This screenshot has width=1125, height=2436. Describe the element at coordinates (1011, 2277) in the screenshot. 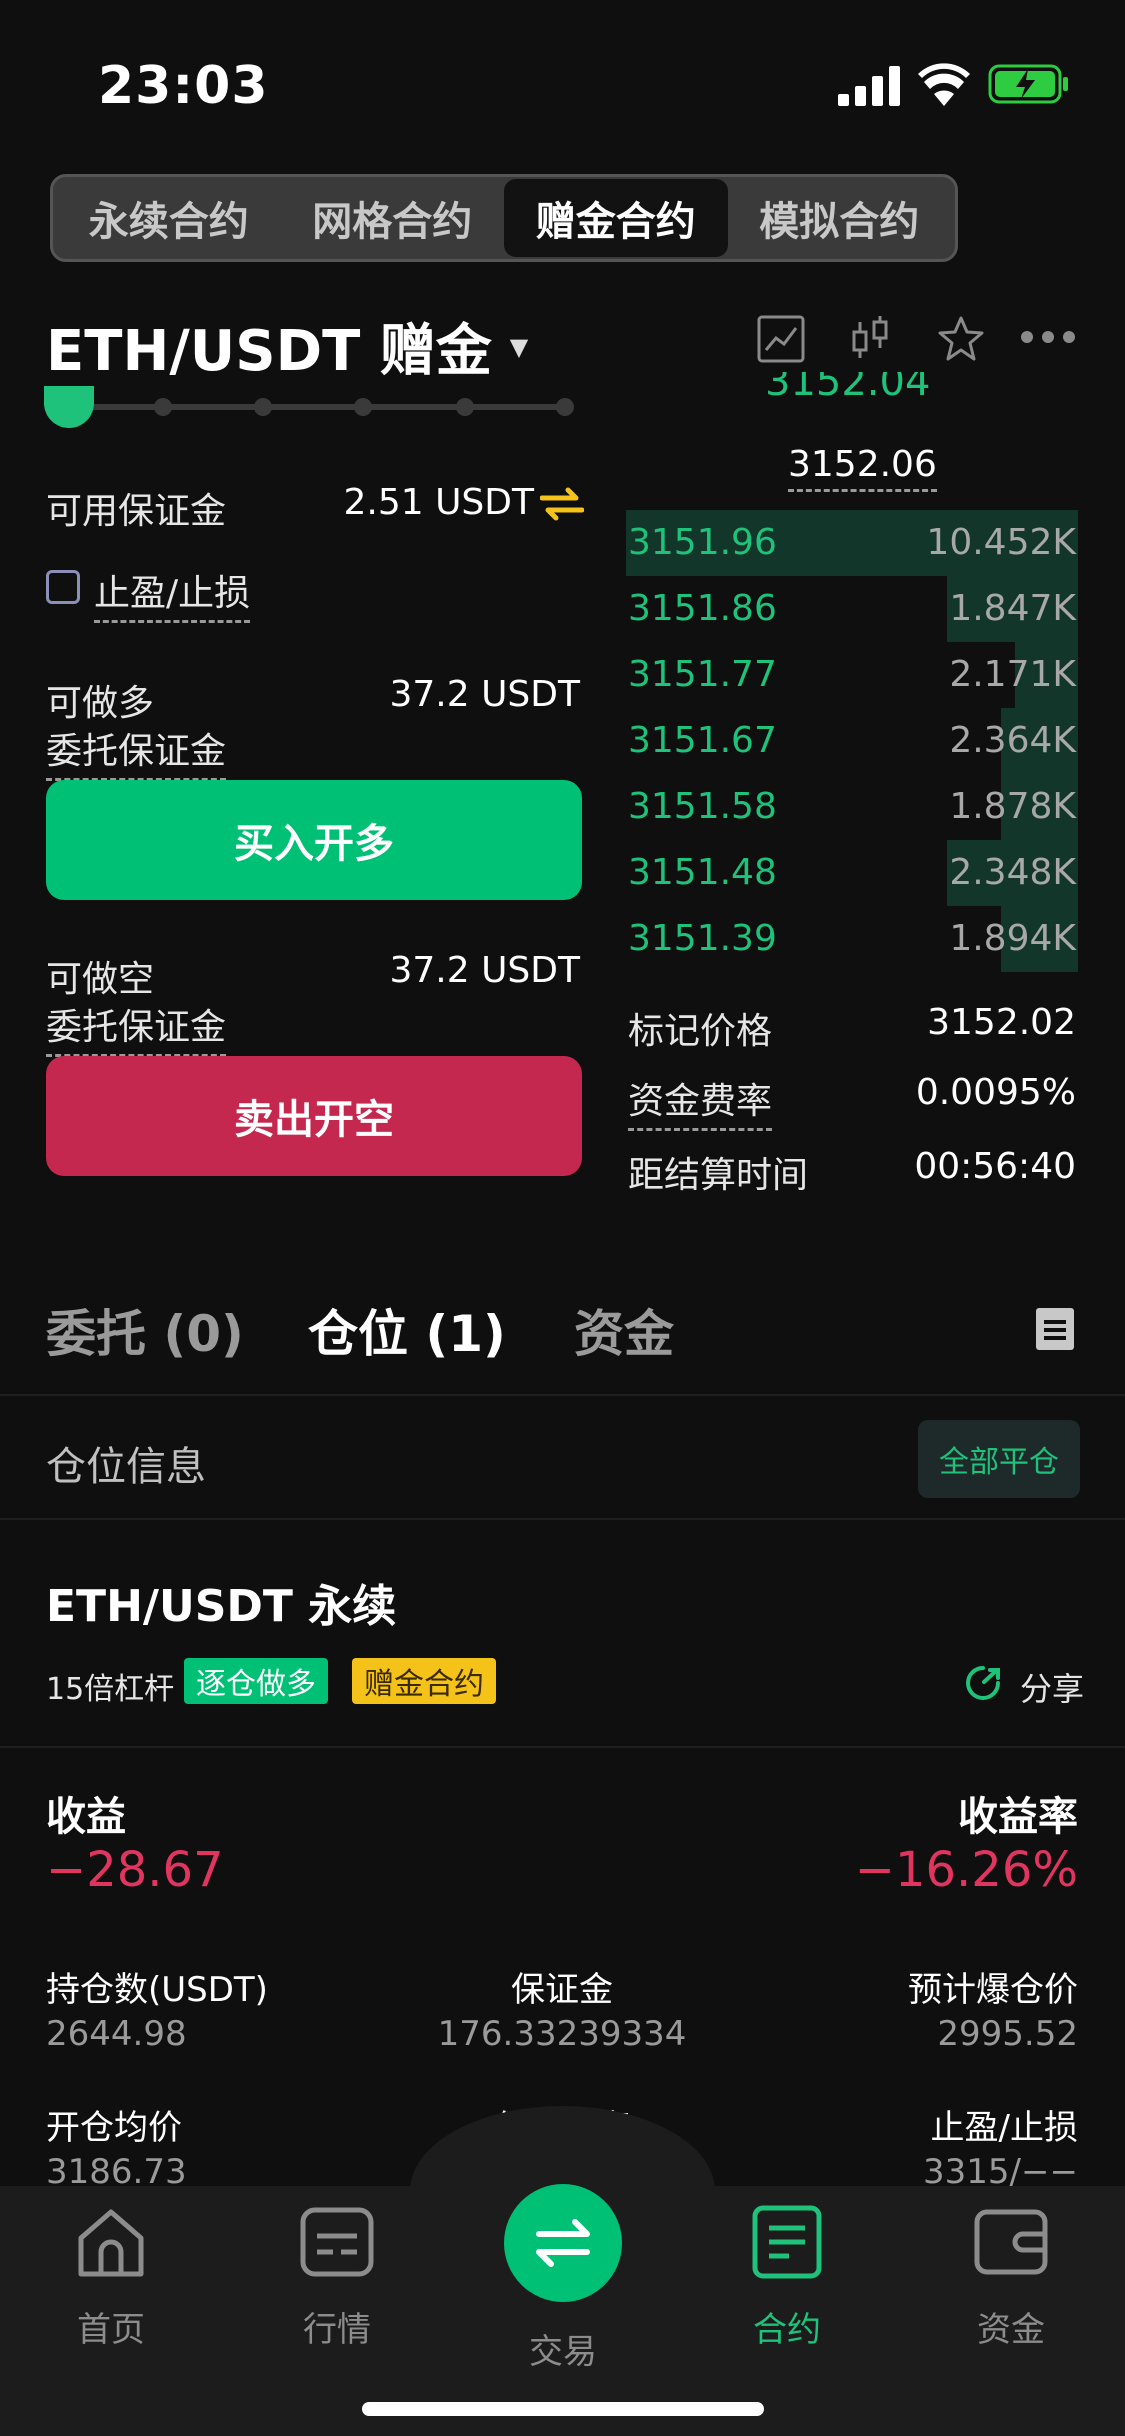

I see `nav-assets: 资金` at that location.